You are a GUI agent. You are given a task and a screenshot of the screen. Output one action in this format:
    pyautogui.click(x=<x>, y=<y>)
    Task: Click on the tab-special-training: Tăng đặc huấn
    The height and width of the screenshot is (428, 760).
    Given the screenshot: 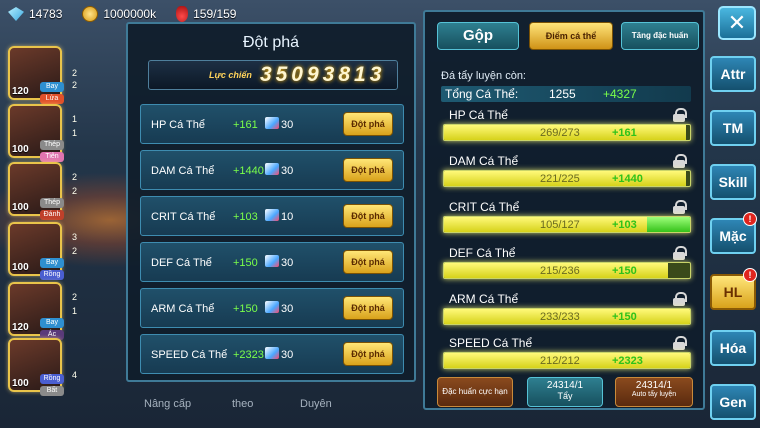 What is the action you would take?
    pyautogui.click(x=660, y=36)
    